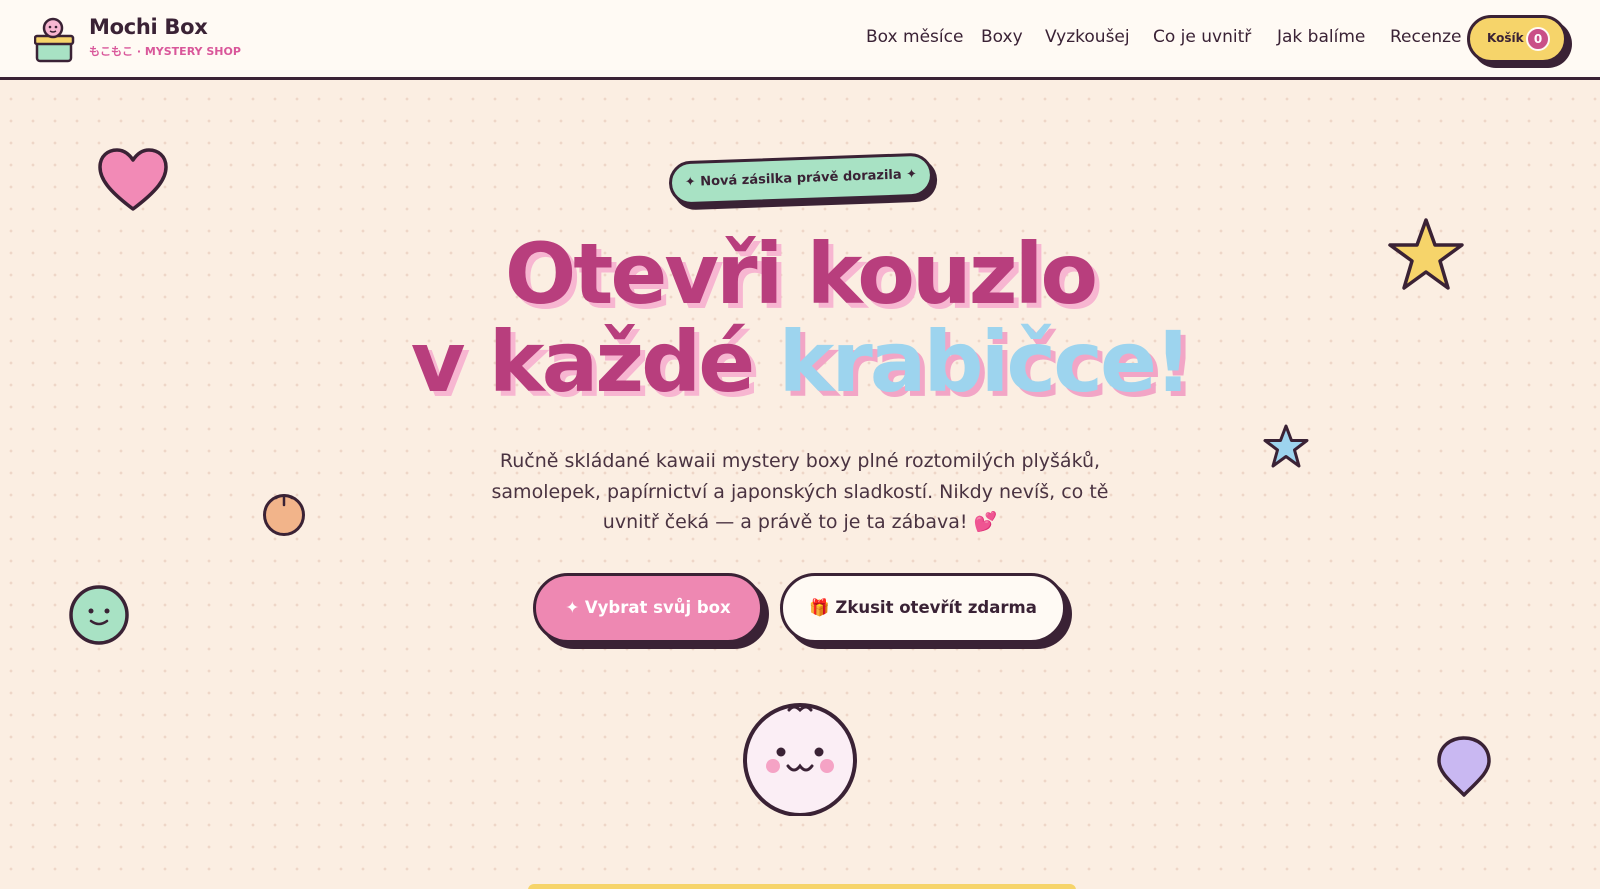 This screenshot has height=889, width=1600. I want to click on star-icon, so click(1426, 254).